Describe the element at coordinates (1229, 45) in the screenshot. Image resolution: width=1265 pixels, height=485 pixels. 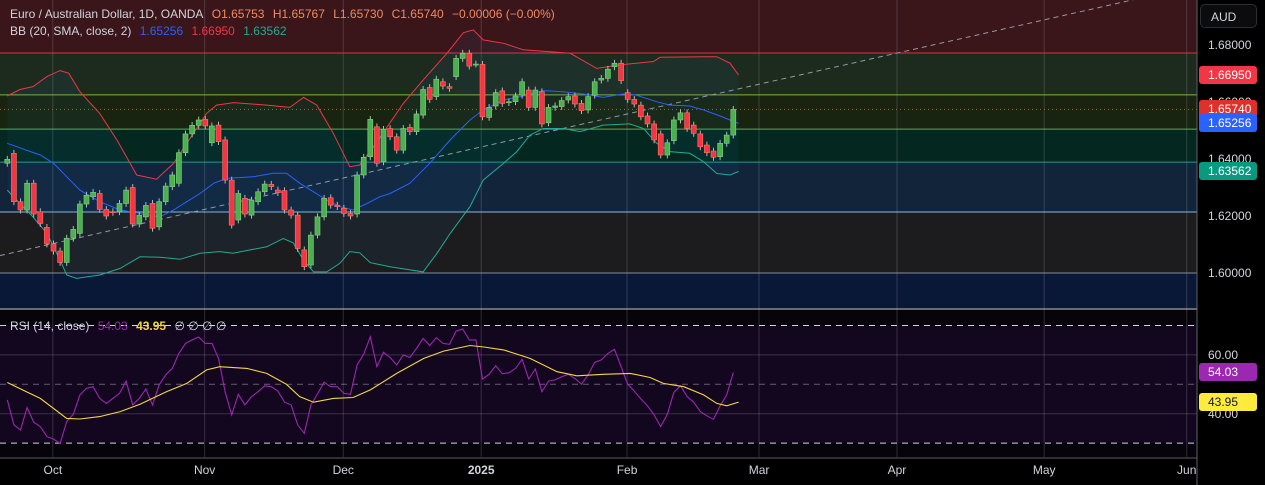
I see `price-axis-label: 1.68000` at that location.